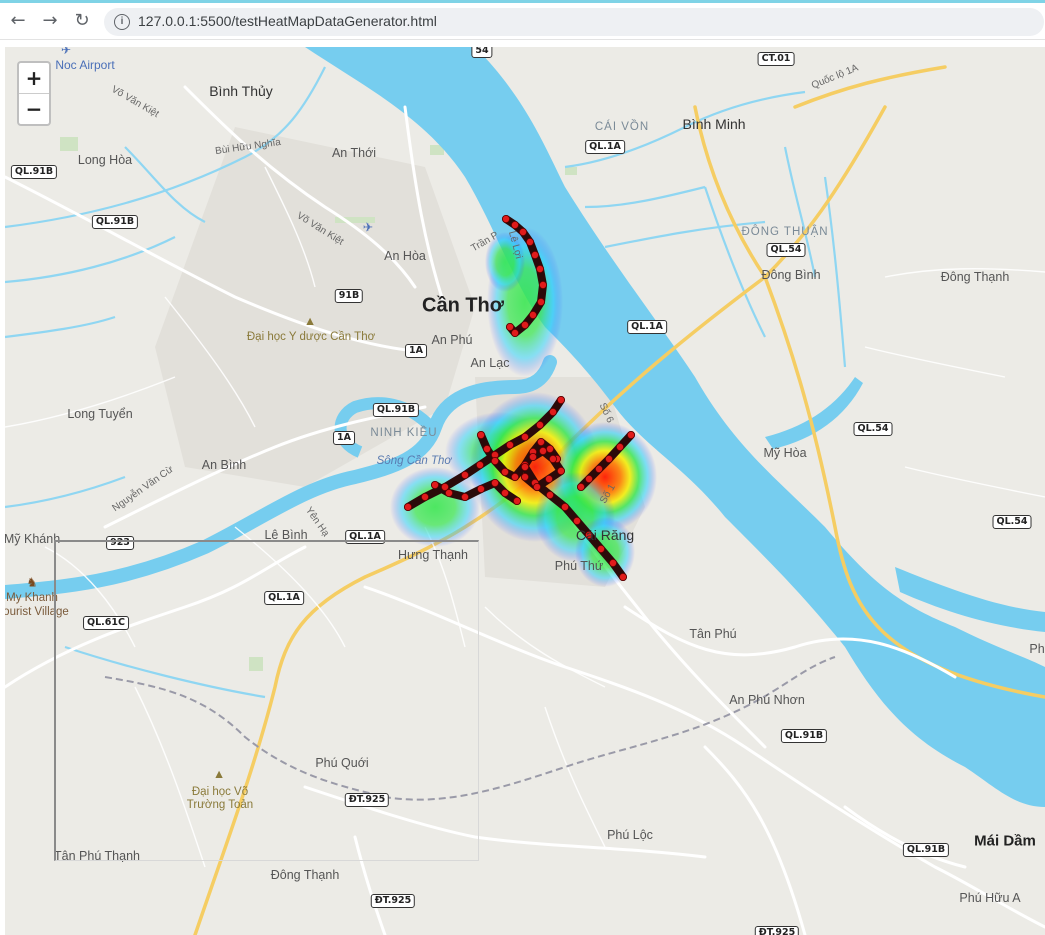 Image resolution: width=1045 pixels, height=935 pixels. What do you see at coordinates (305, 875) in the screenshot?
I see `label-dong-thanh-south: Đông Thạnh` at bounding box center [305, 875].